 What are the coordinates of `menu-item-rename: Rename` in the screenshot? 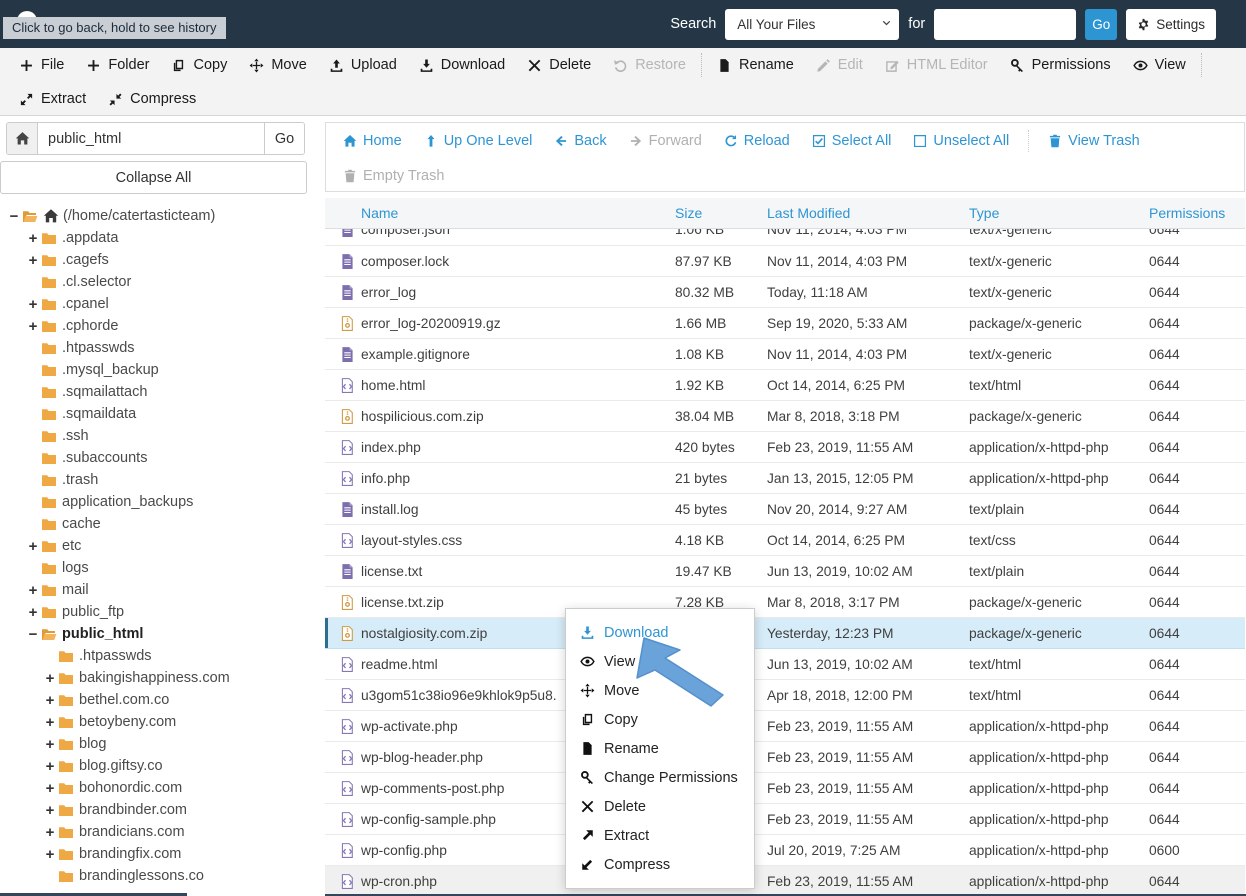 It's located at (660, 748).